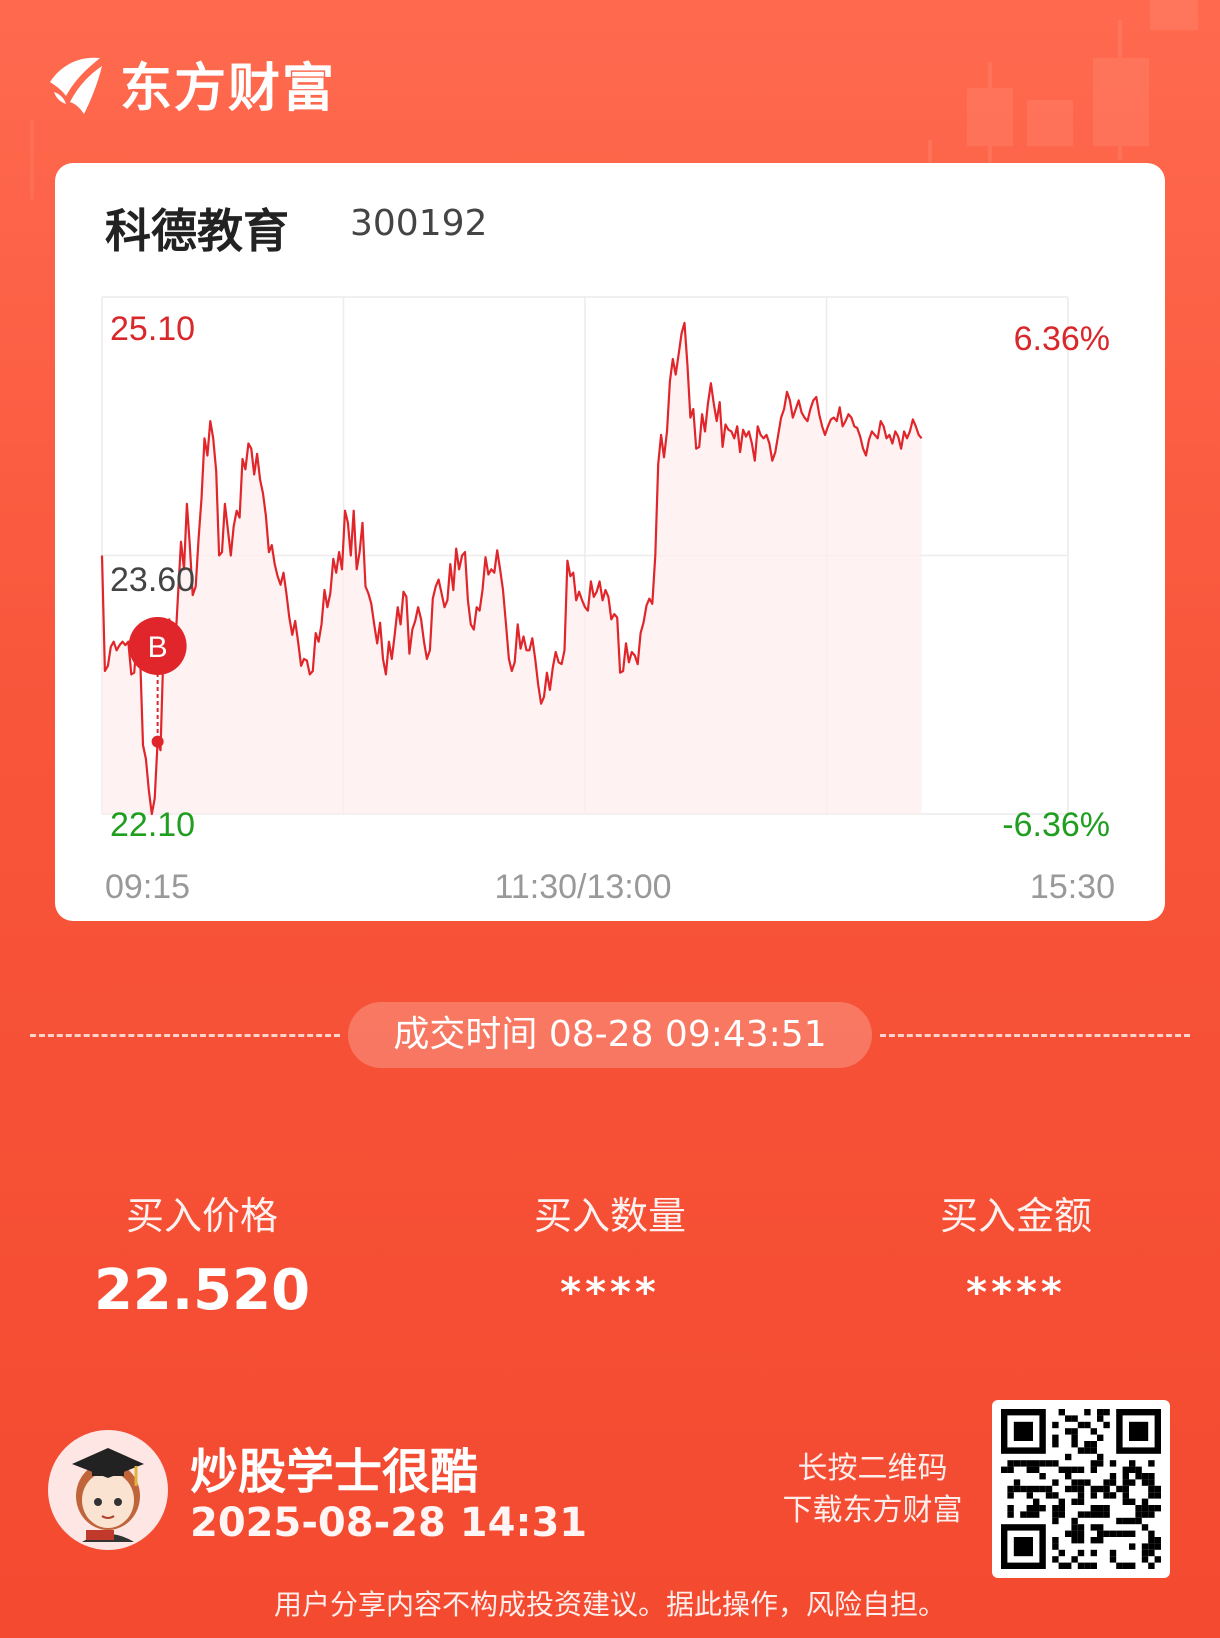  What do you see at coordinates (157, 741) in the screenshot?
I see `buy-point-dot` at bounding box center [157, 741].